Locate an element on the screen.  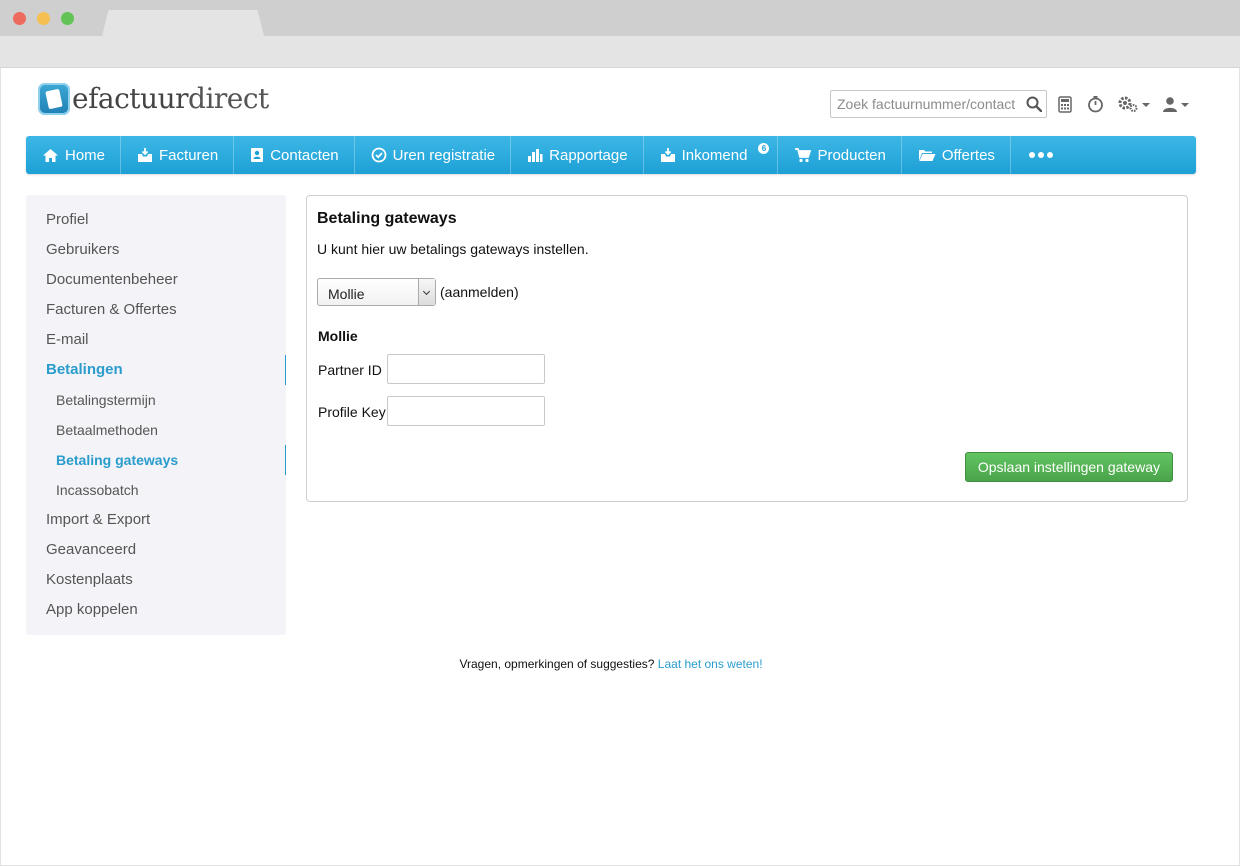
nav-rapportage: Rapportage is located at coordinates (577, 155).